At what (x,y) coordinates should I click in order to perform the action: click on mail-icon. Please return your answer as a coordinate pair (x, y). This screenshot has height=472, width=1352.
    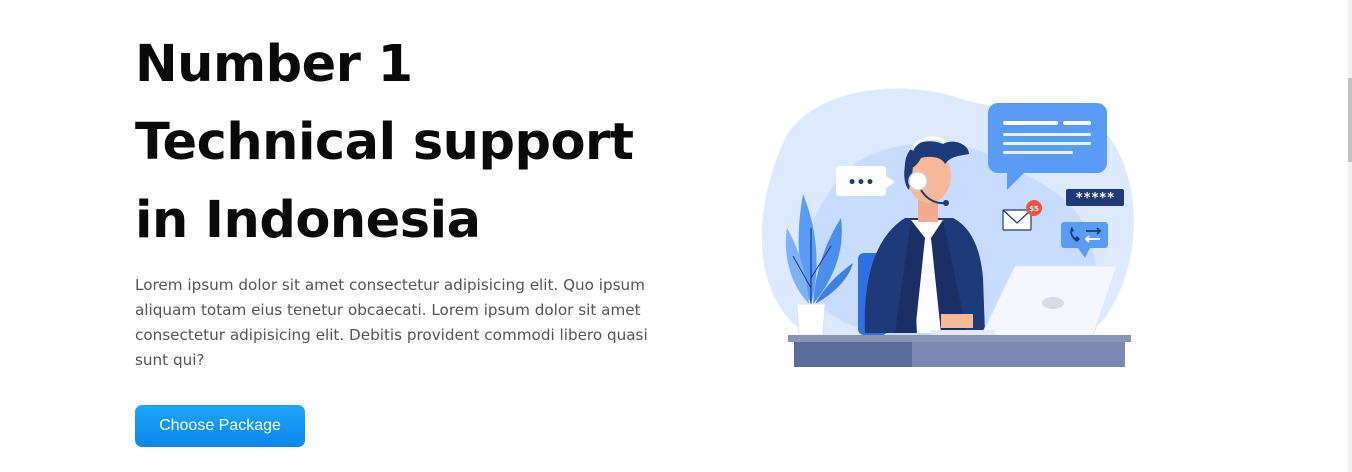
    Looking at the image, I should click on (1017, 220).